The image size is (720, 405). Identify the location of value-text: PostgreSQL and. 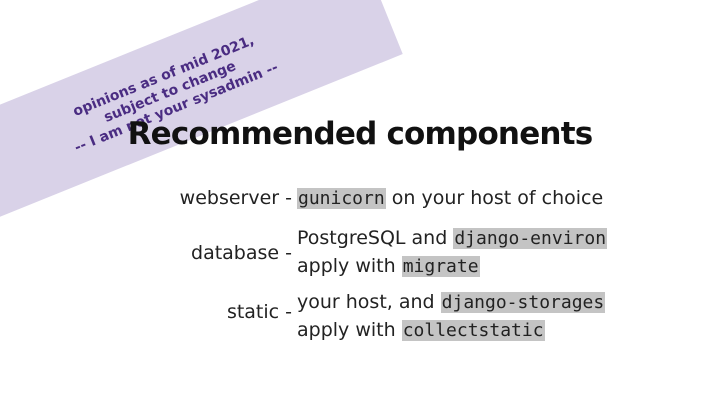
(375, 238).